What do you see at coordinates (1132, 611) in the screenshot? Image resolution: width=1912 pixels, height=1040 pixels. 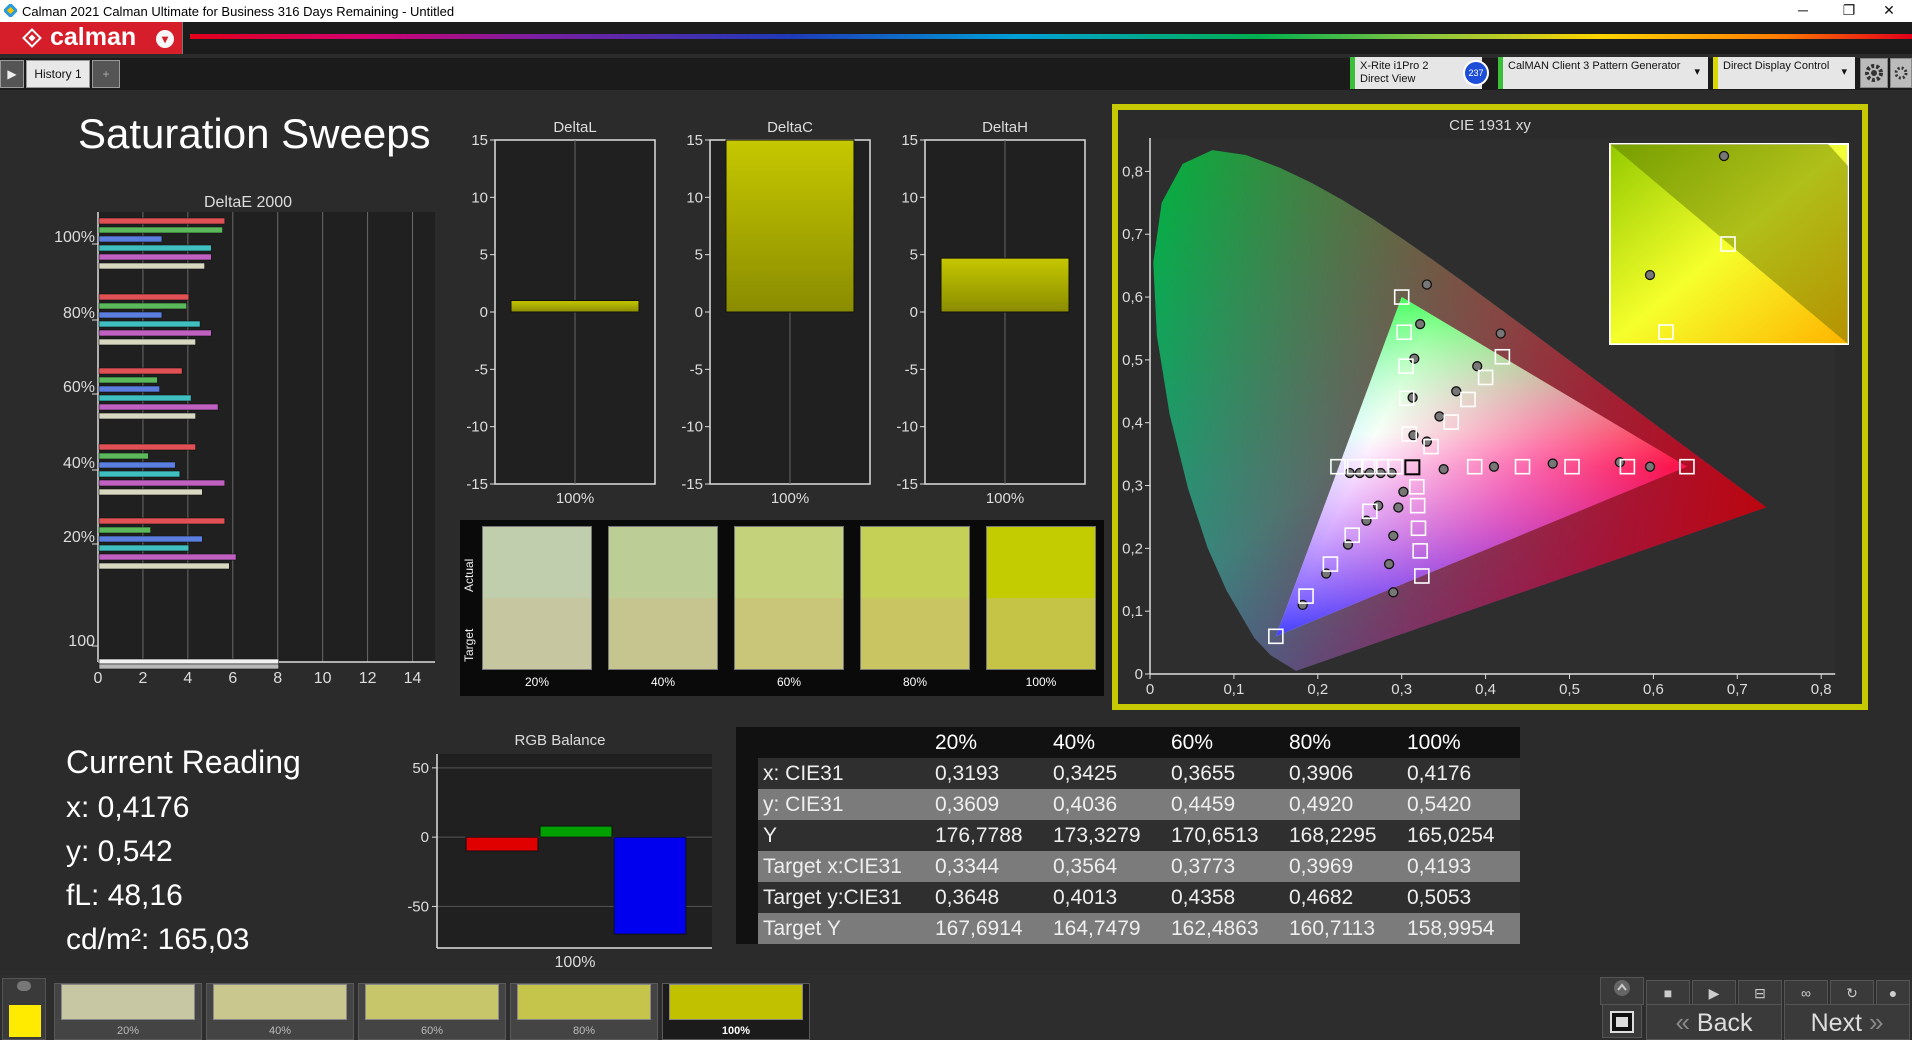 I see `cie-ytick-label: 0,1` at bounding box center [1132, 611].